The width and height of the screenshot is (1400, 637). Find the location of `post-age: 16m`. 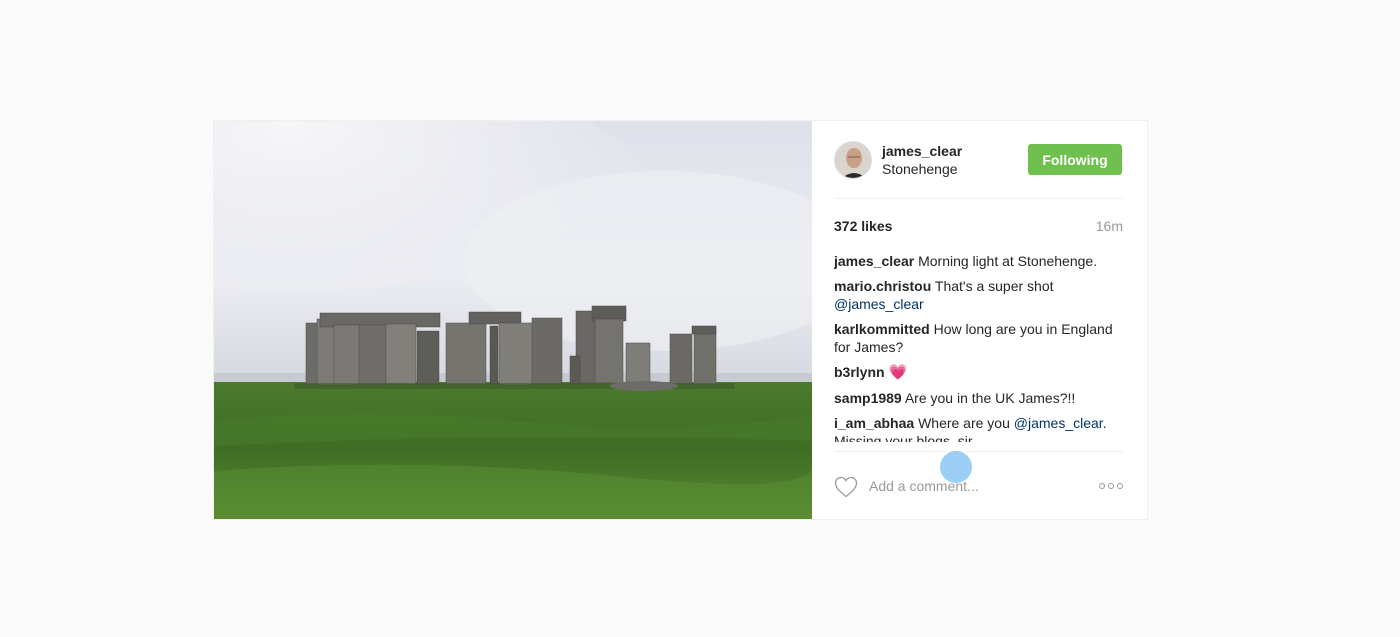

post-age: 16m is located at coordinates (1109, 226).